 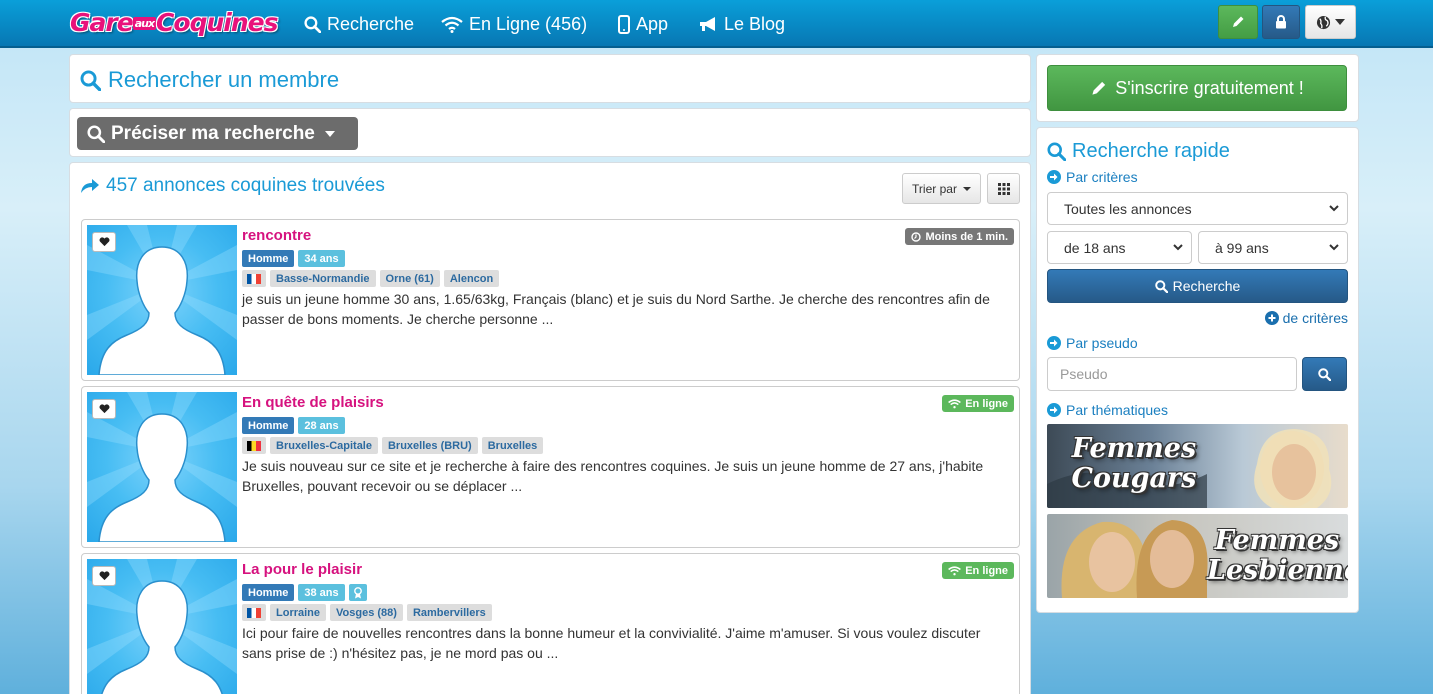 I want to click on heart-icon, so click(x=104, y=576).